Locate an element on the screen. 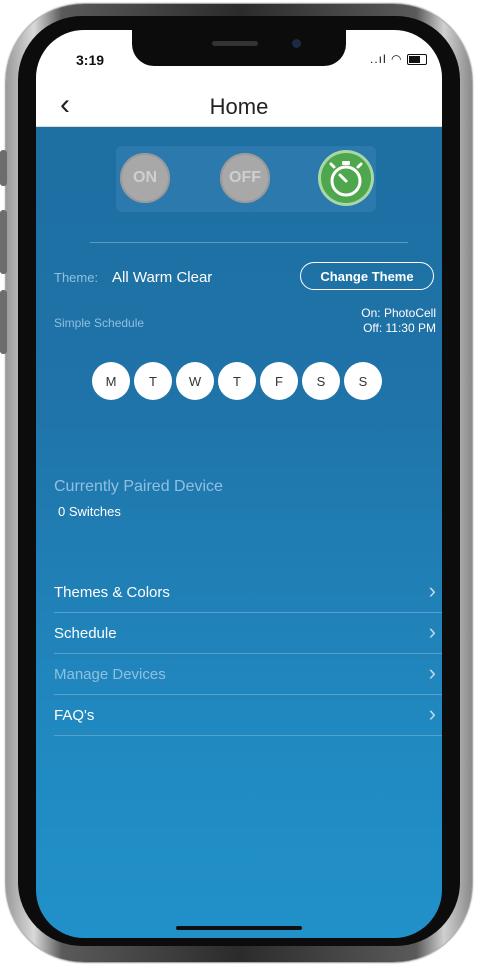 This screenshot has width=478, height=966. menu-item-label: Themes & Colors is located at coordinates (112, 592).